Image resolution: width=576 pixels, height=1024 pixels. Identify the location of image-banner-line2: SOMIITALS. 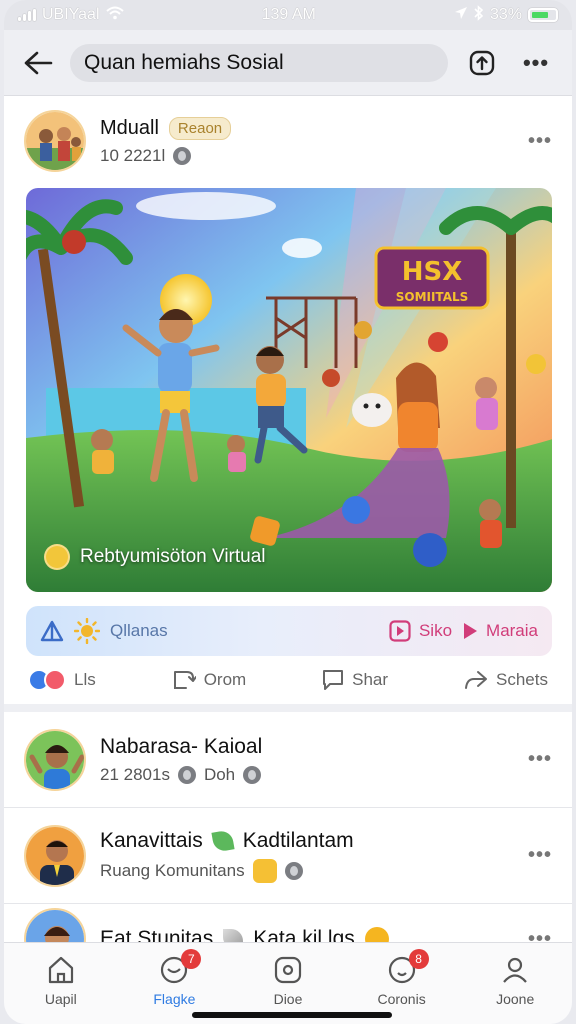
(432, 297).